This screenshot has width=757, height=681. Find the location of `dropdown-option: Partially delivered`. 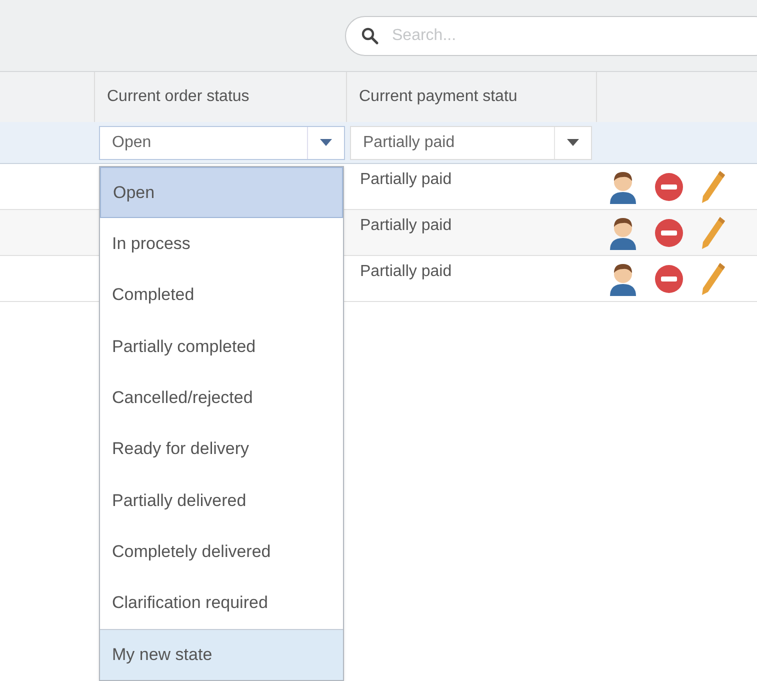

dropdown-option: Partially delivered is located at coordinates (221, 500).